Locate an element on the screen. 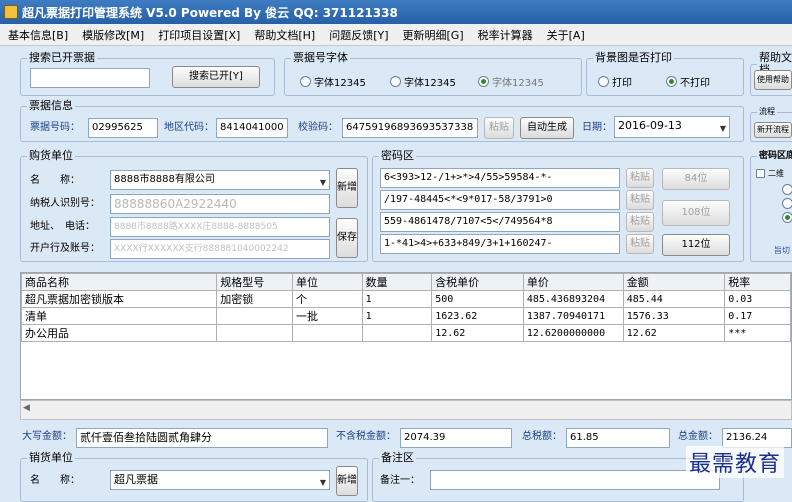 Image resolution: width=792 pixels, height=502 pixels. table-row: 办公用品 12.62 12.6200000000 12.62 *** is located at coordinates (406, 333).